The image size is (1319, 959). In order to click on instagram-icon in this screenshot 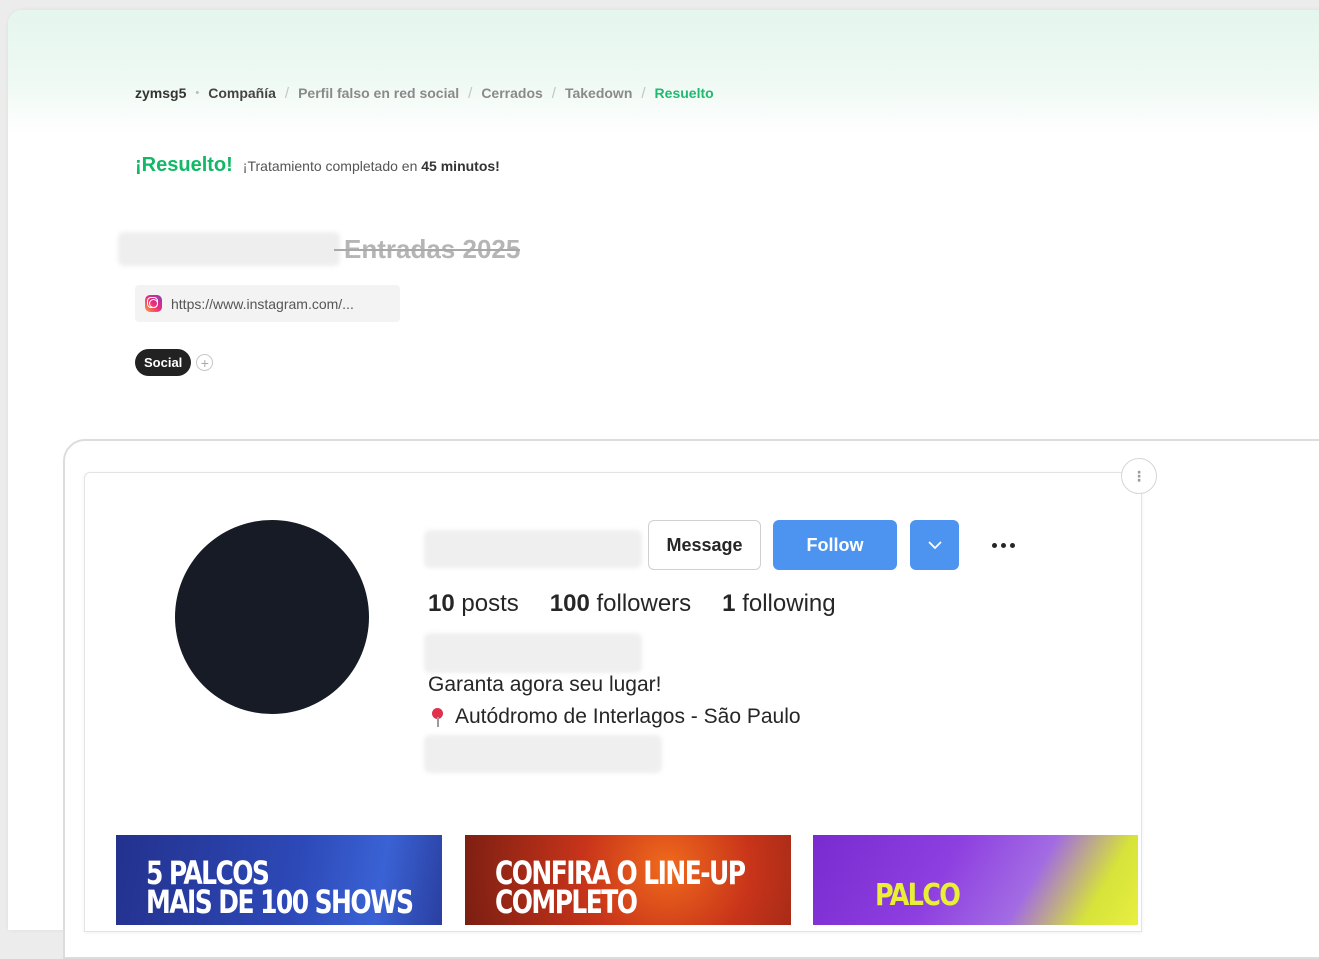, I will do `click(153, 303)`.